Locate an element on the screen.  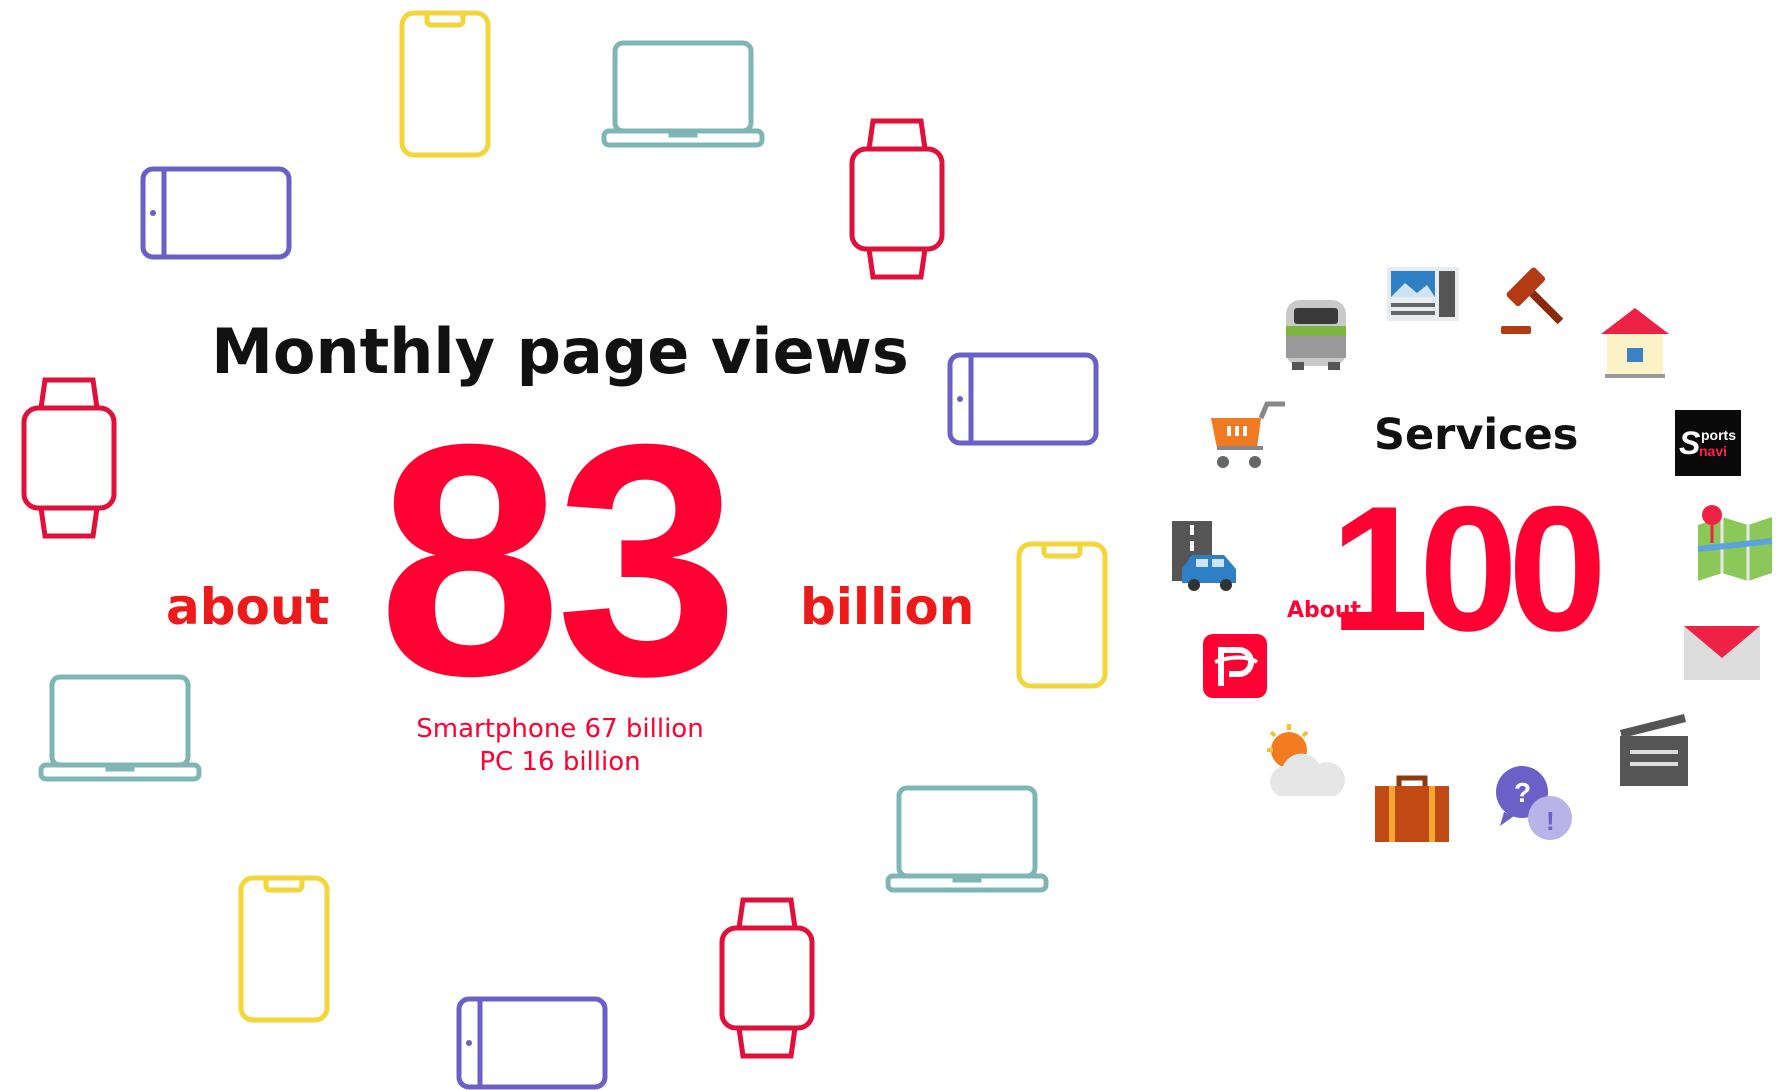
road-car-icon is located at coordinates (1204, 556).